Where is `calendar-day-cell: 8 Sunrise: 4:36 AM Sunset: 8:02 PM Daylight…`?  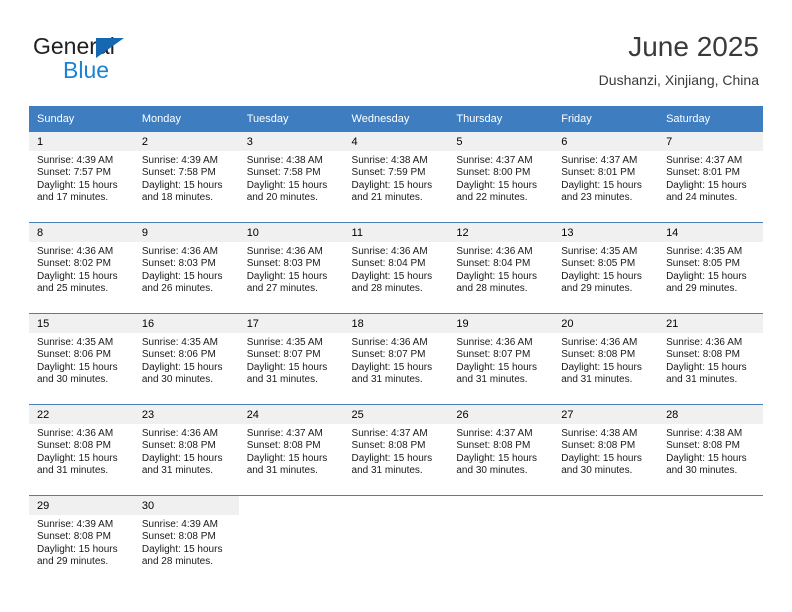
calendar-day-cell: 8 Sunrise: 4:36 AM Sunset: 8:02 PM Daylight… is located at coordinates (81, 268).